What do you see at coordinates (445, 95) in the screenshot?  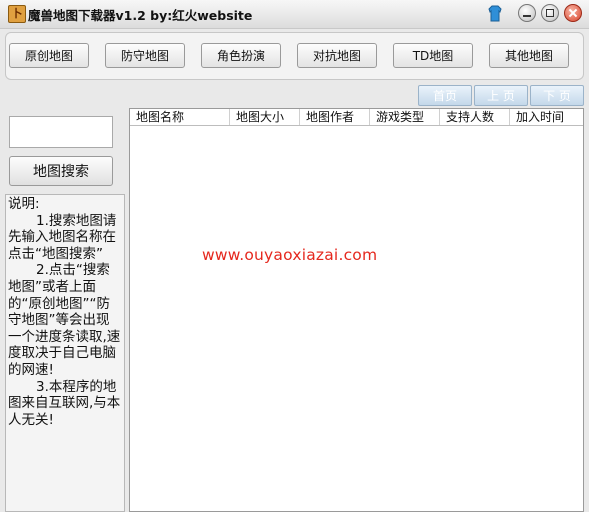 I see `first-page-button: 首页` at bounding box center [445, 95].